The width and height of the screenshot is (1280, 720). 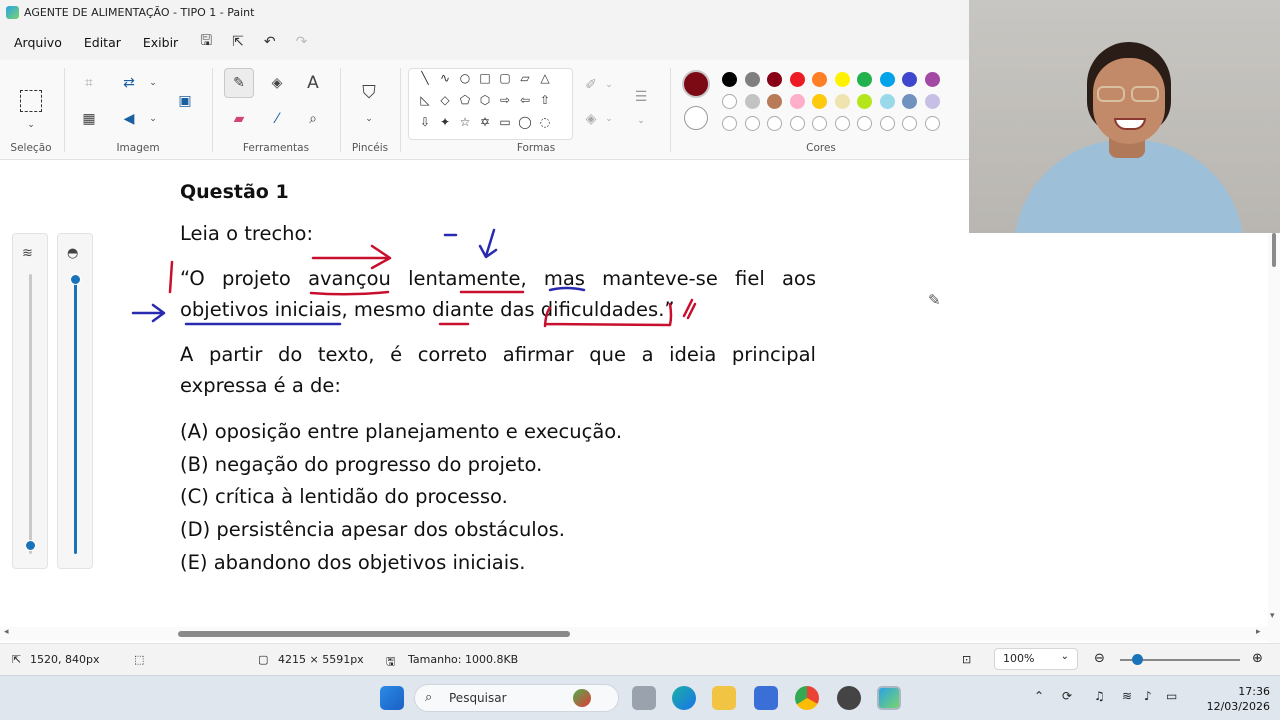 I want to click on battery-icon: ▭, so click(x=1171, y=696).